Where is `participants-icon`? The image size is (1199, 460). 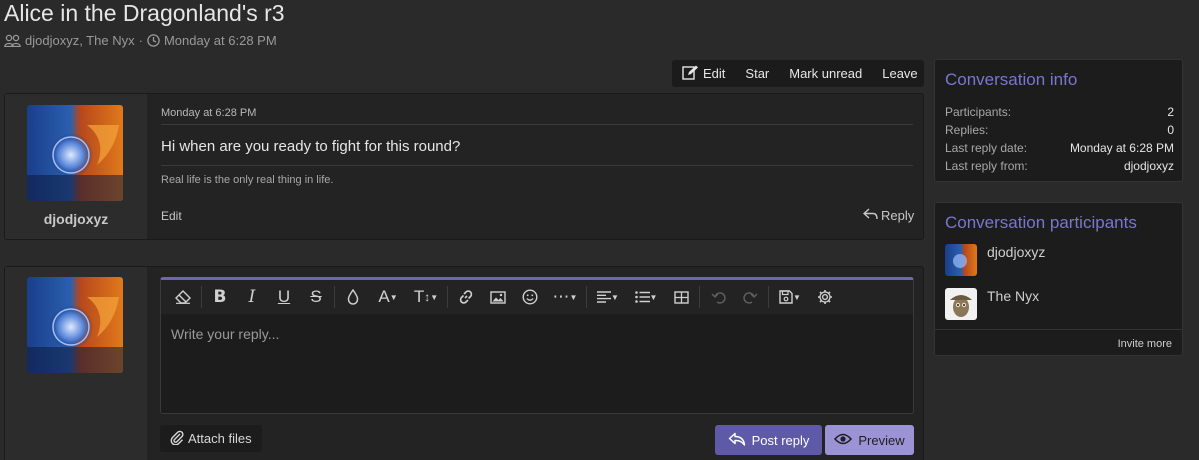 participants-icon is located at coordinates (12, 40).